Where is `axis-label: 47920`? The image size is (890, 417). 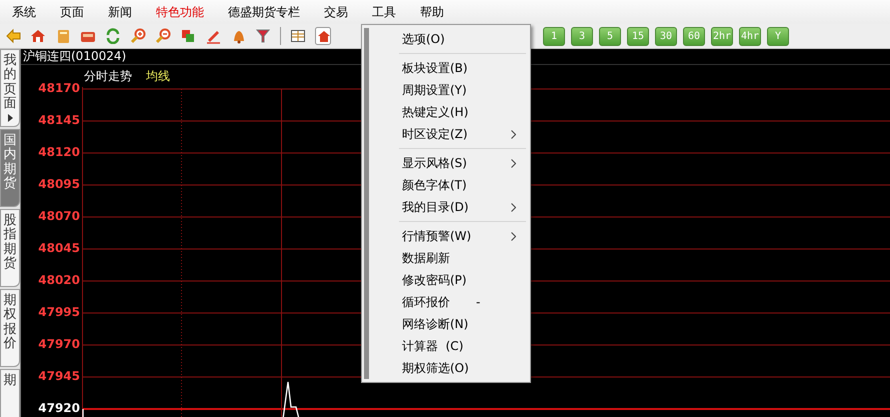 axis-label: 47920 is located at coordinates (59, 408).